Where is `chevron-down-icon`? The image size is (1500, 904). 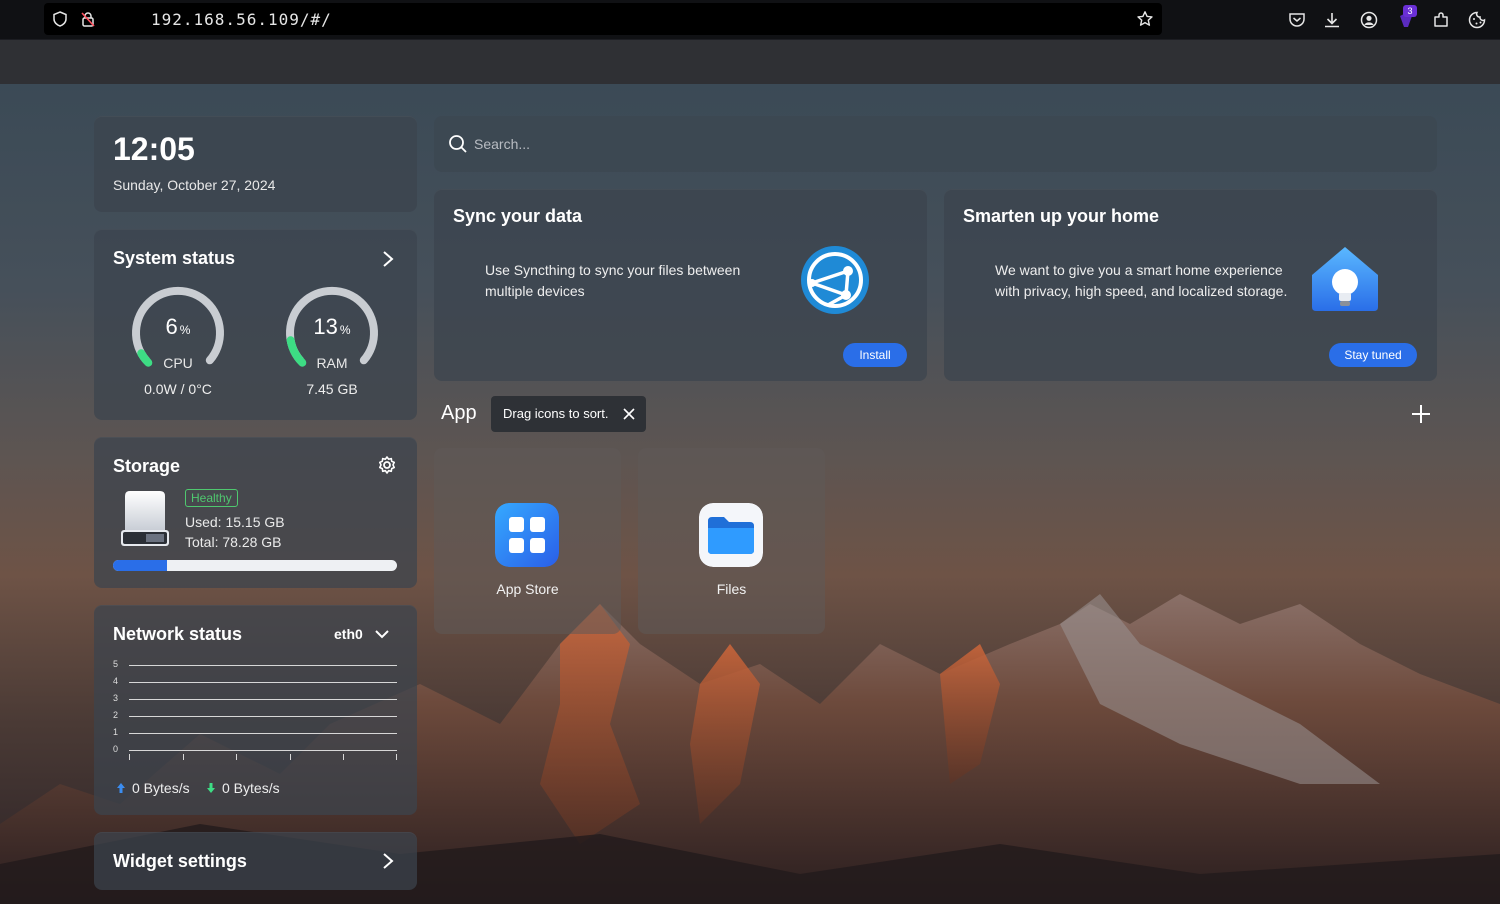
chevron-down-icon is located at coordinates (382, 634).